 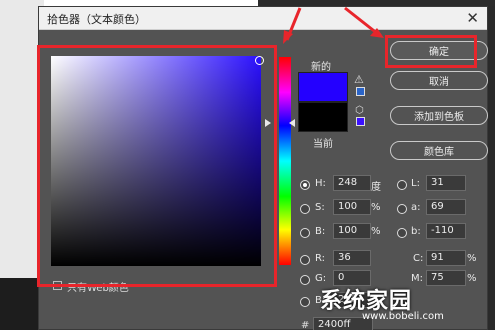 I want to click on m-label: M:, so click(x=417, y=278).